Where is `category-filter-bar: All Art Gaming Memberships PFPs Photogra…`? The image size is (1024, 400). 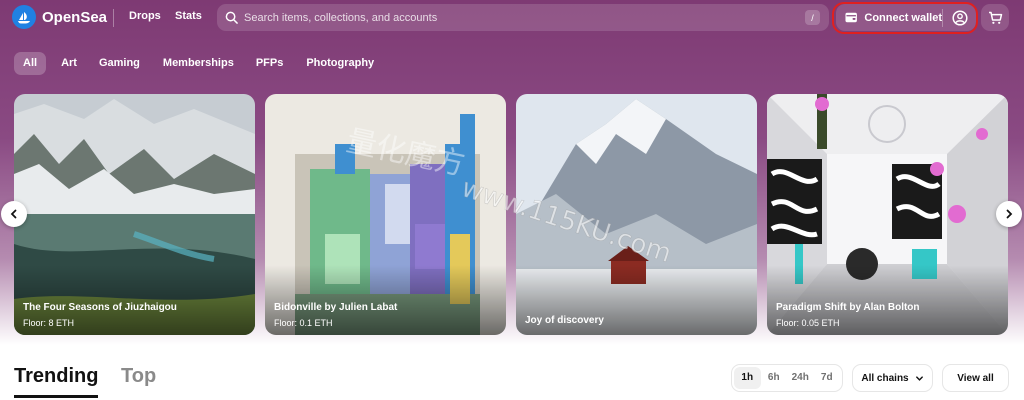
category-filter-bar: All Art Gaming Memberships PFPs Photogra… is located at coordinates (194, 63).